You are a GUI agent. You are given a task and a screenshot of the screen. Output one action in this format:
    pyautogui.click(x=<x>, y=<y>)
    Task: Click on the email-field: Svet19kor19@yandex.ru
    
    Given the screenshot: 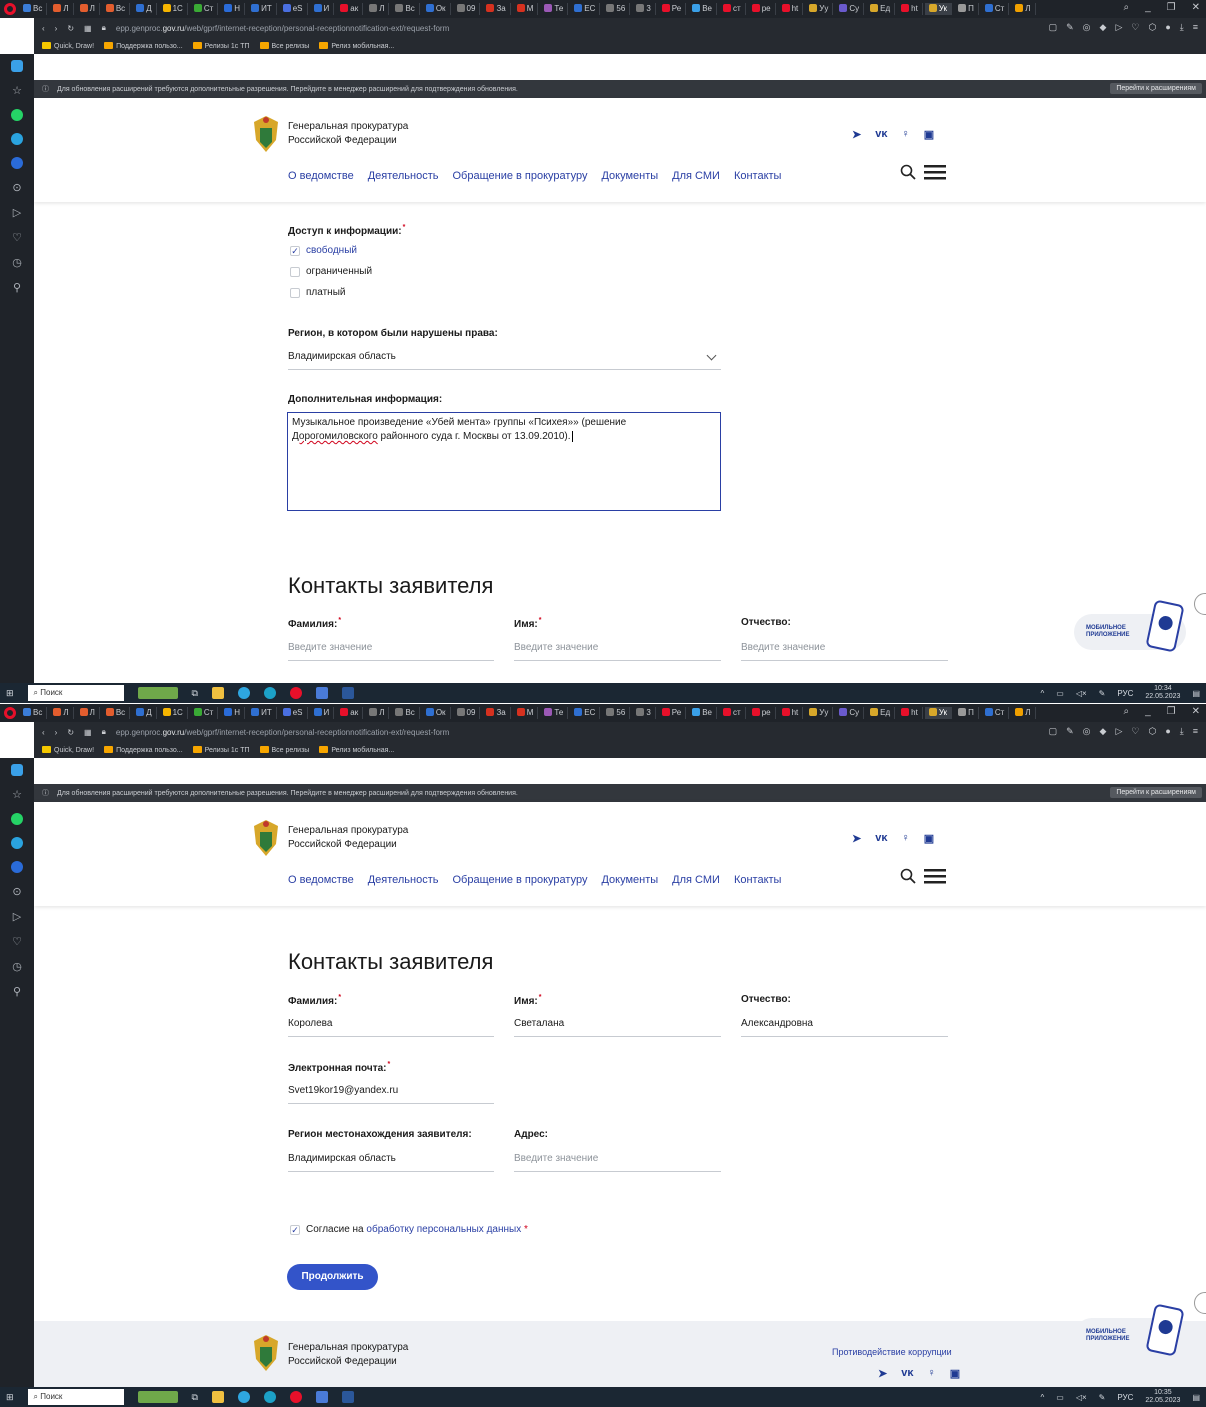 What is the action you would take?
    pyautogui.click(x=391, y=1092)
    